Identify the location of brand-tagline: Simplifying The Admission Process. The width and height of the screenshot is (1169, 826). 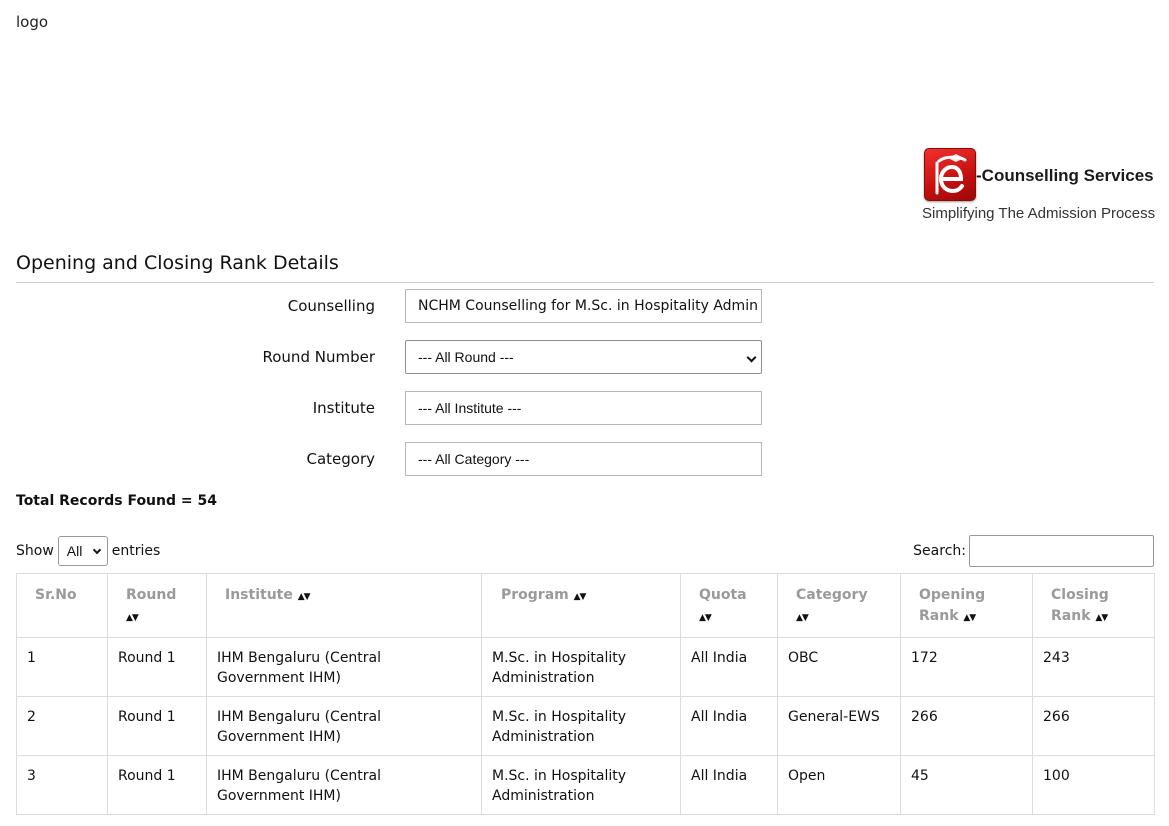
(1039, 213).